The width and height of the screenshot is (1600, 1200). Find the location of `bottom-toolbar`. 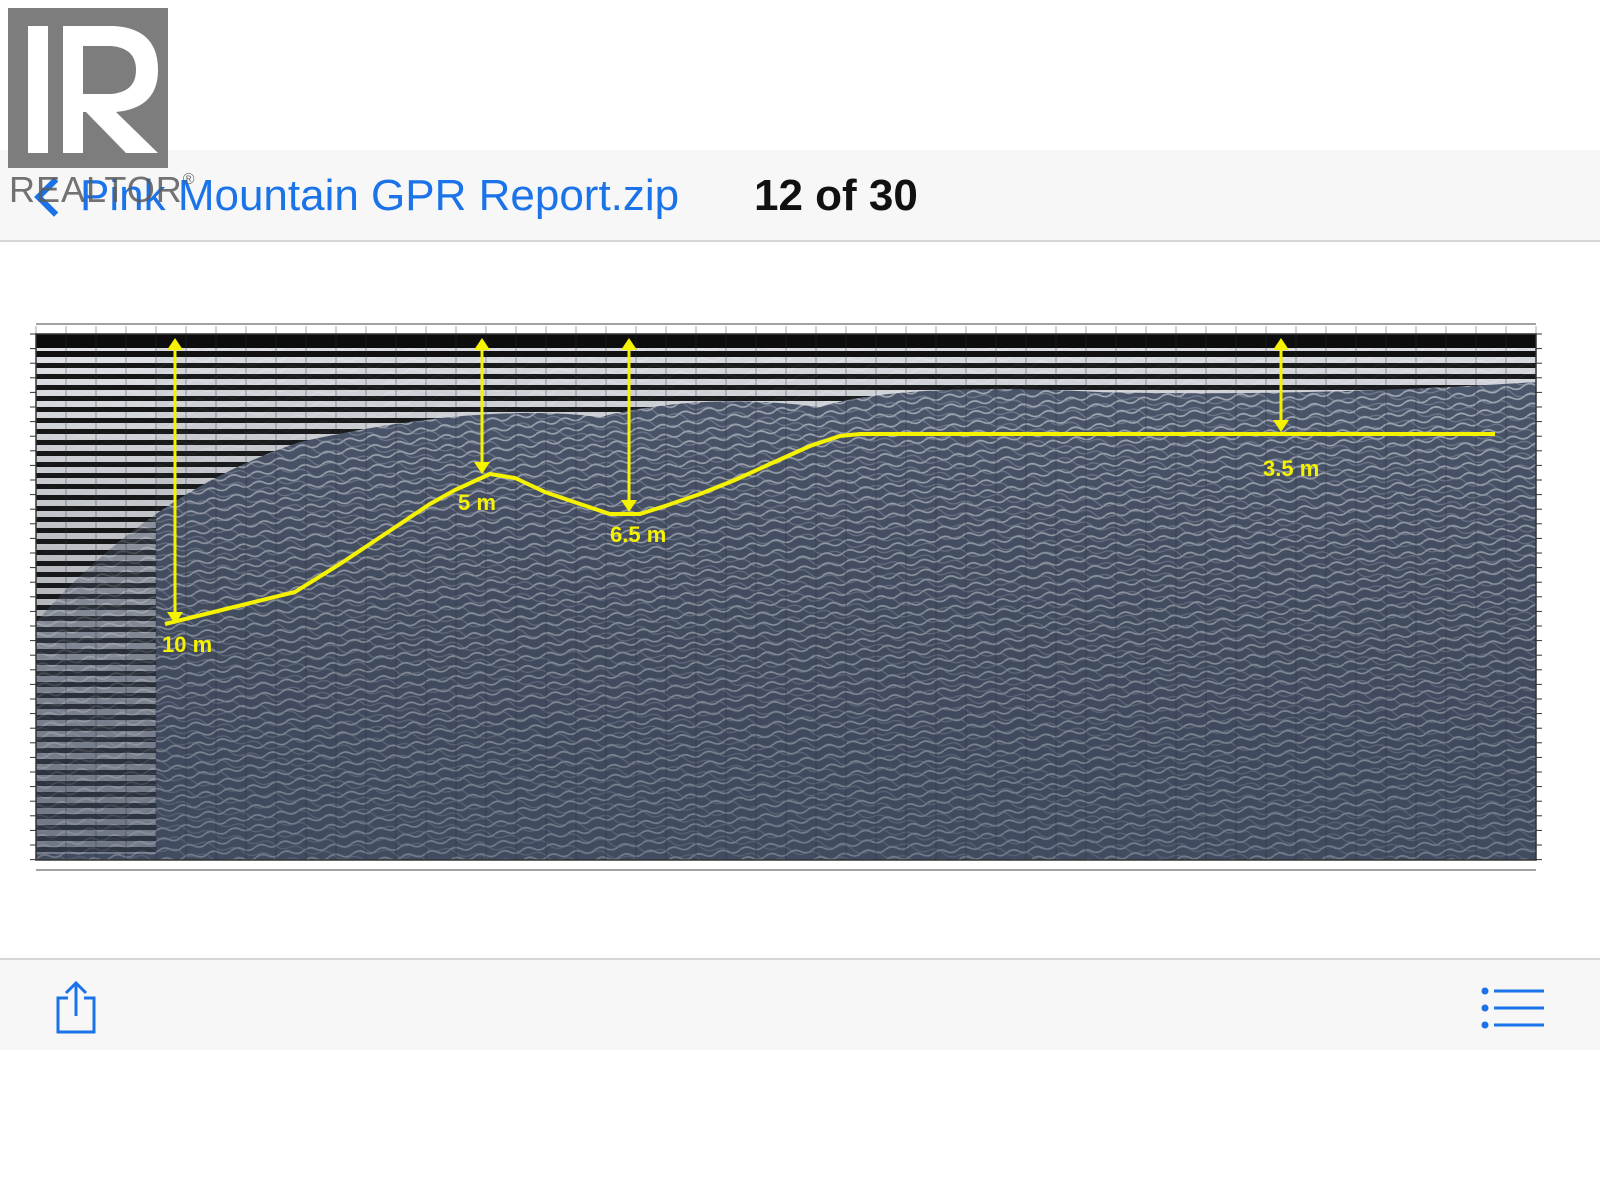

bottom-toolbar is located at coordinates (800, 1004).